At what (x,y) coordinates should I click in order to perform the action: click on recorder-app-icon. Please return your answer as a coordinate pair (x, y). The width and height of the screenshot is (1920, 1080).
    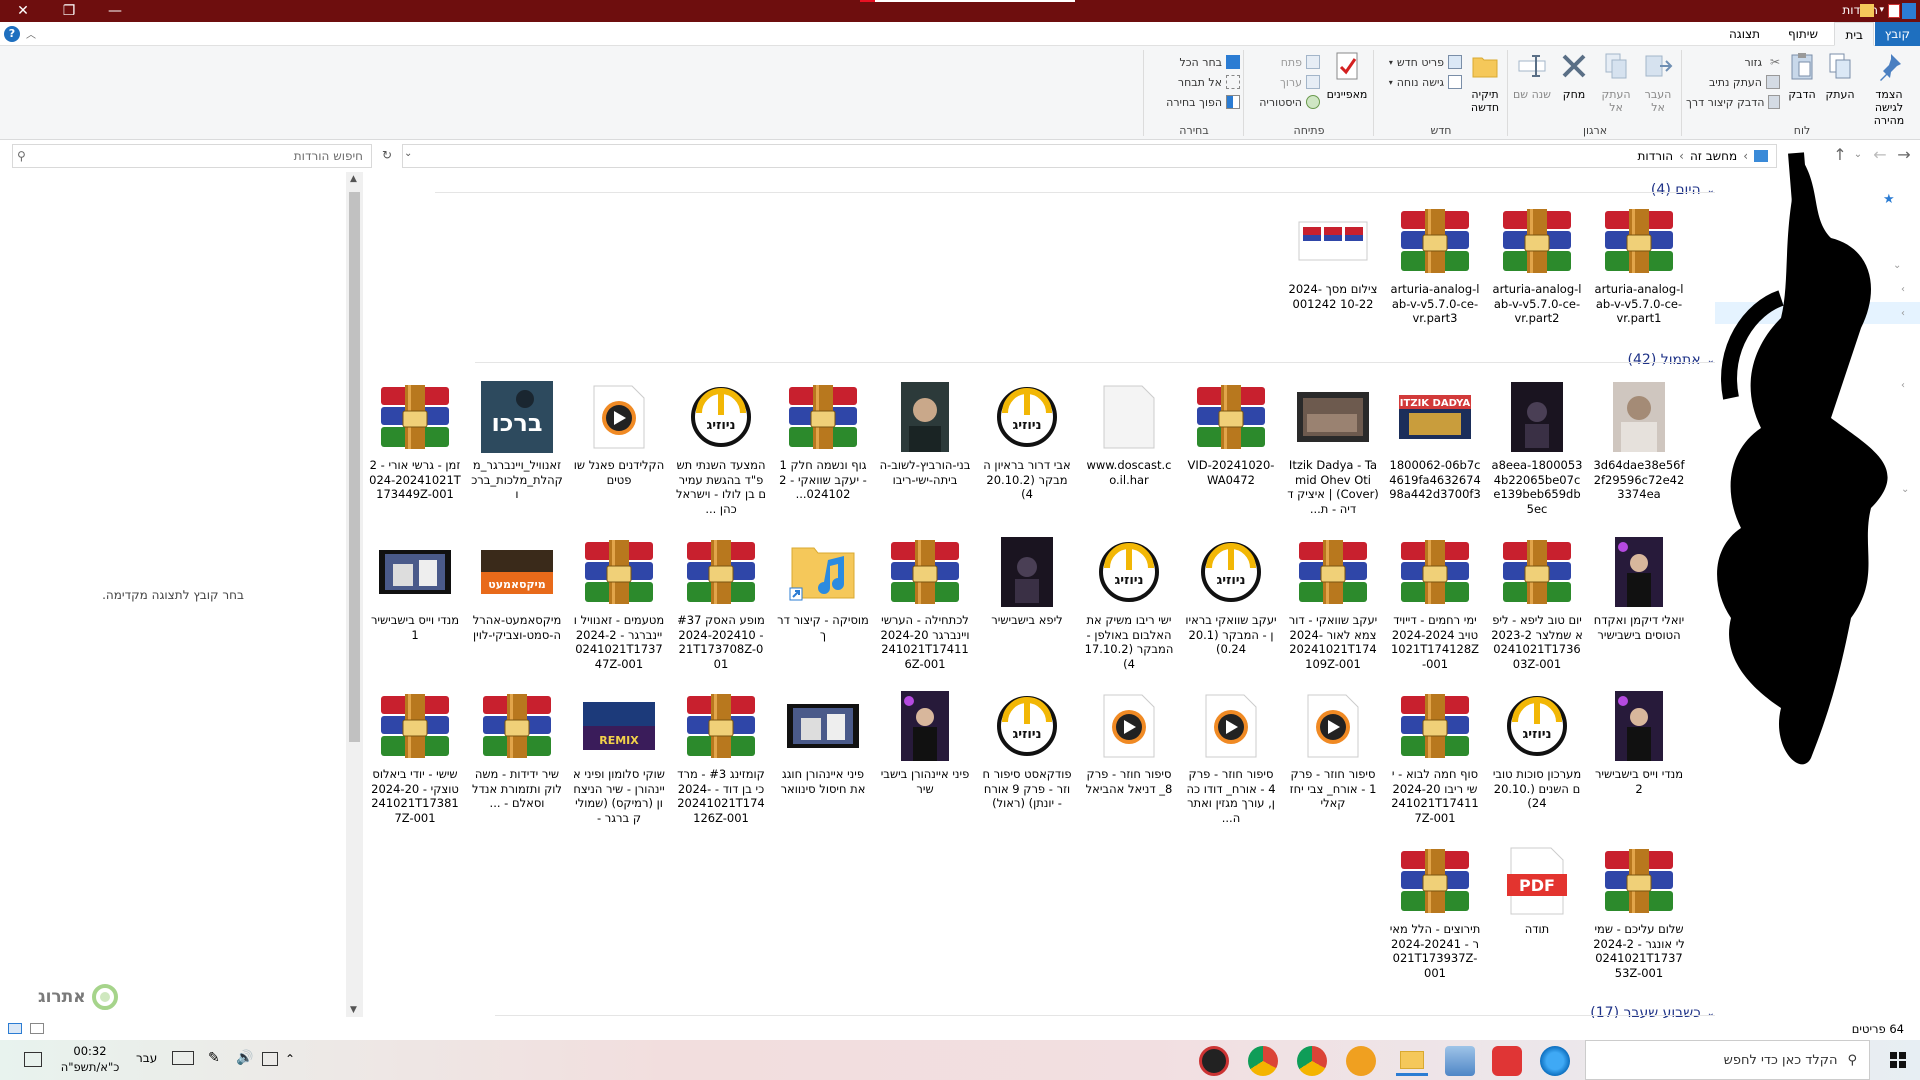
    Looking at the image, I should click on (1507, 1061).